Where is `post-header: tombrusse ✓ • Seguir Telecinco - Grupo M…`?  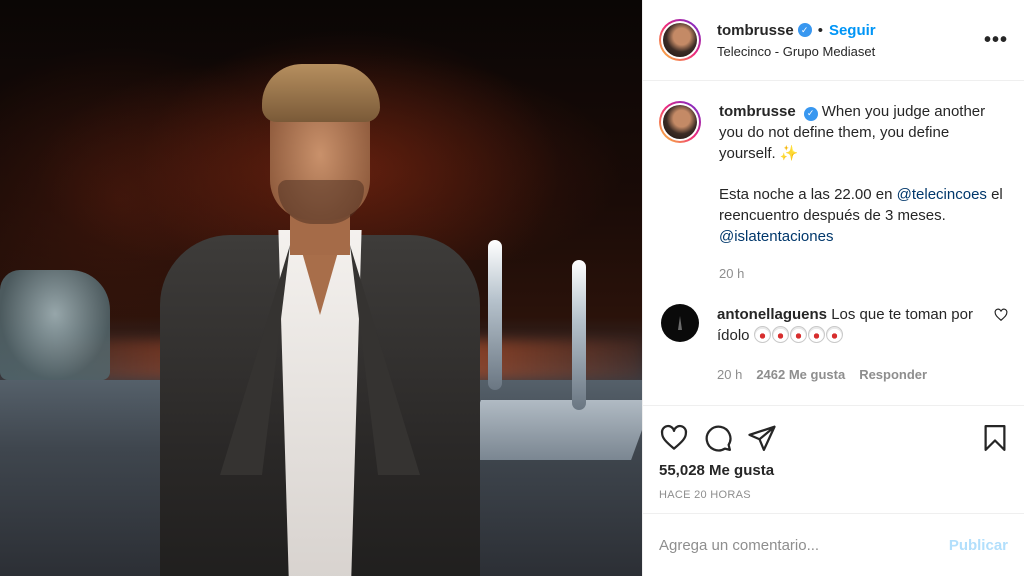 post-header: tombrusse ✓ • Seguir Telecinco - Grupo M… is located at coordinates (833, 40).